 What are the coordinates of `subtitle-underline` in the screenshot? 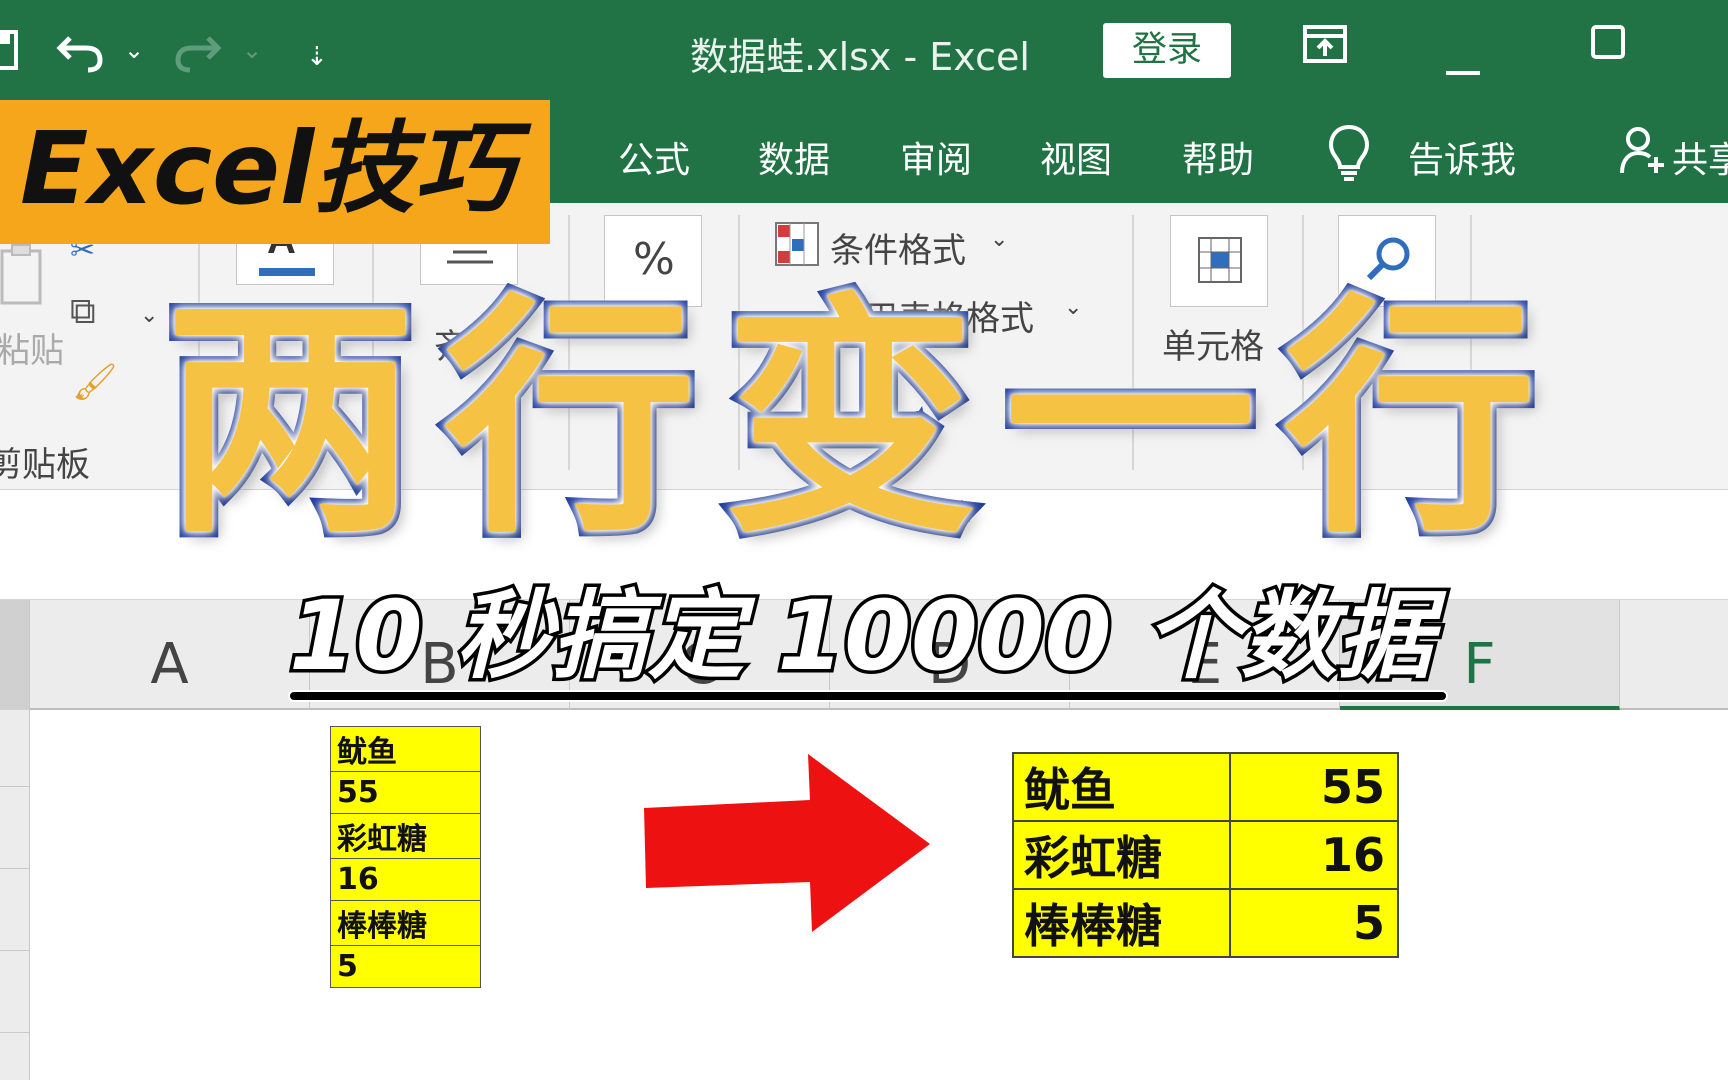 It's located at (868, 696).